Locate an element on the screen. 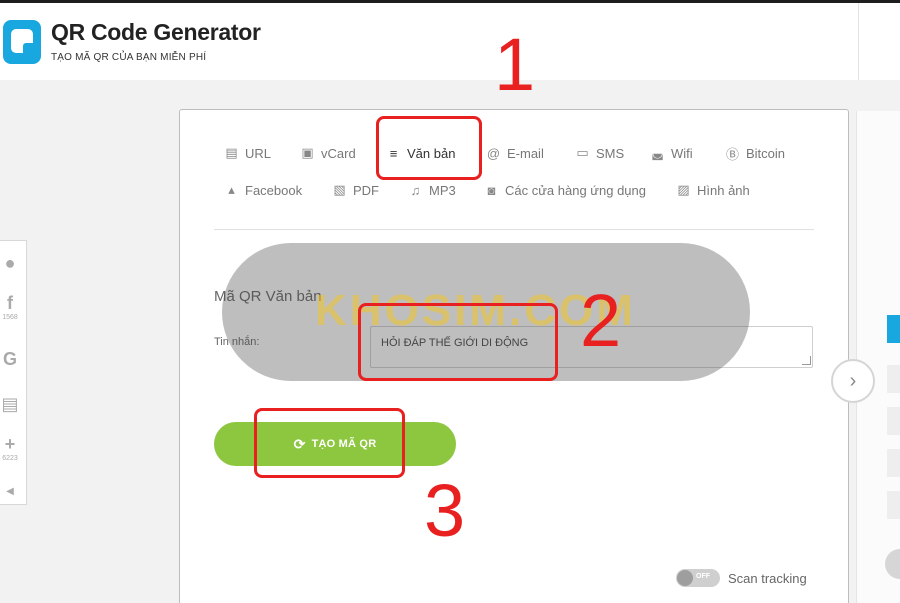 Image resolution: width=900 pixels, height=603 pixels. tab-images: ▨ Hình ảnh is located at coordinates (712, 190).